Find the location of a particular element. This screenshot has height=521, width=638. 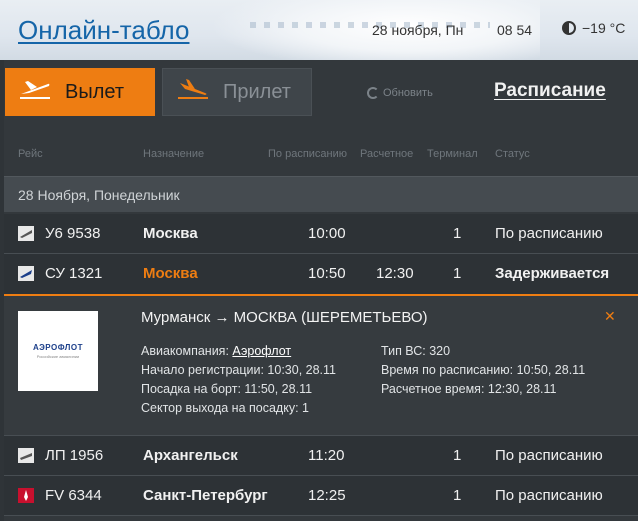

airline-logo: АЭРОФЛОТ Российские авиалинии is located at coordinates (58, 351).